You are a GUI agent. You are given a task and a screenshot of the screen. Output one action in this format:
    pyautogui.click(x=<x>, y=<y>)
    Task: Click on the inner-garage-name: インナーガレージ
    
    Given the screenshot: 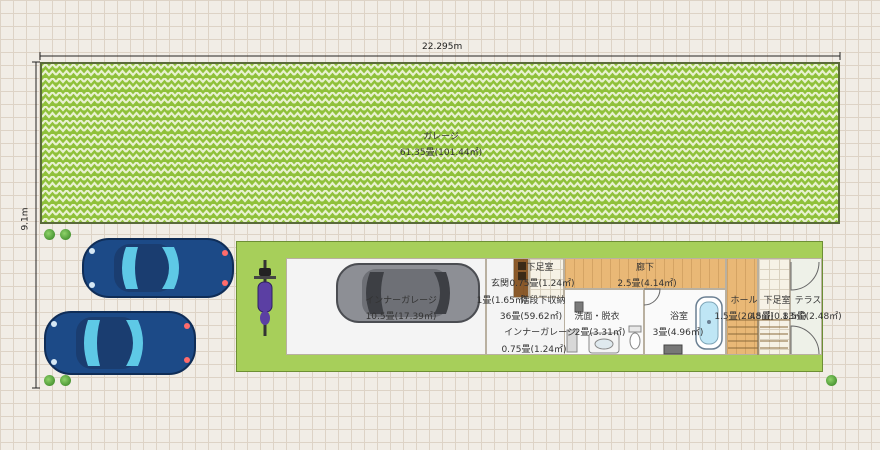 What is the action you would take?
    pyautogui.click(x=401, y=301)
    